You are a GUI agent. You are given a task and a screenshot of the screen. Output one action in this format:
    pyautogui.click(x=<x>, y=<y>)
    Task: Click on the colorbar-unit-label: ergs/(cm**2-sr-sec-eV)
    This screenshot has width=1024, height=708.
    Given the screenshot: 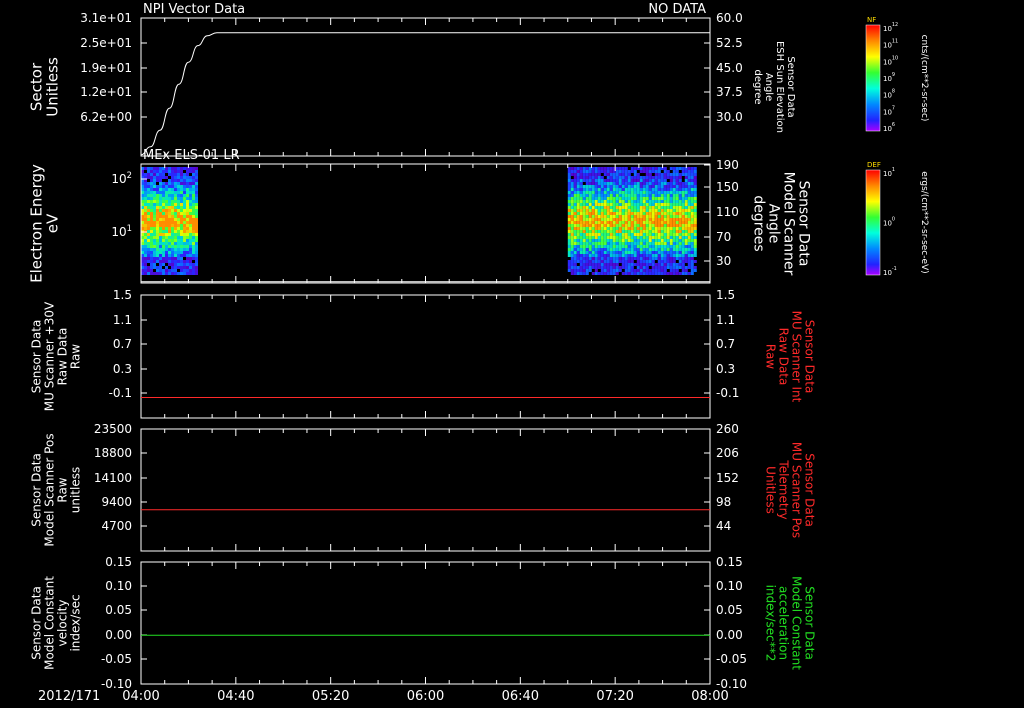 What is the action you would take?
    pyautogui.click(x=924, y=222)
    